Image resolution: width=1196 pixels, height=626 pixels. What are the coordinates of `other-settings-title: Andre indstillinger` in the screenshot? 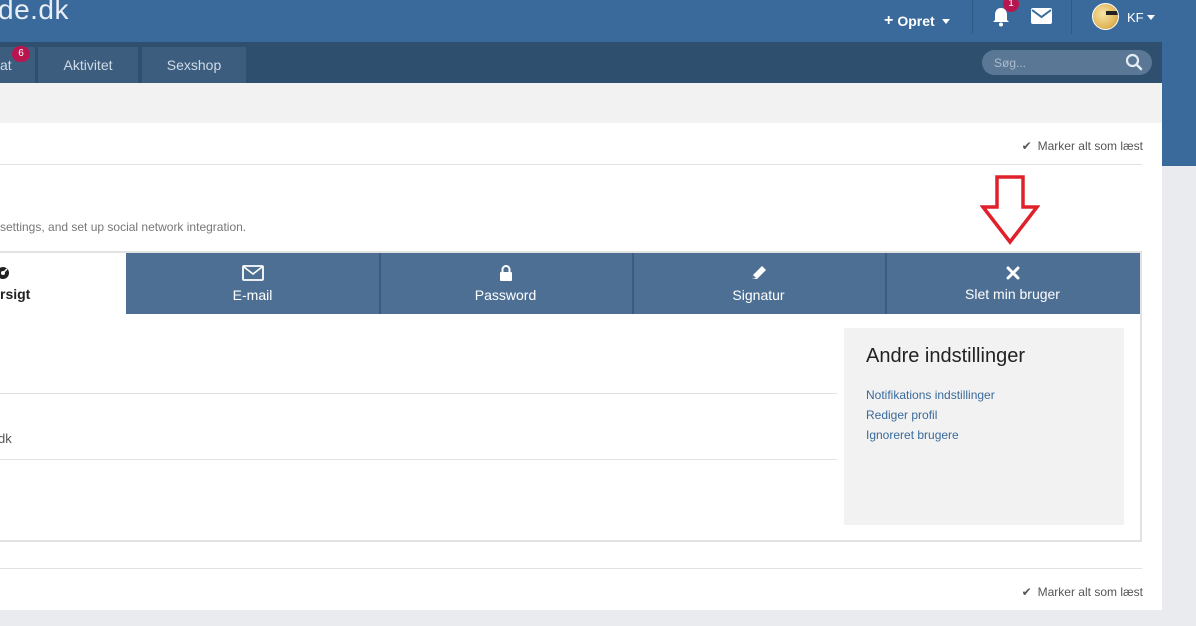 It's located at (945, 356).